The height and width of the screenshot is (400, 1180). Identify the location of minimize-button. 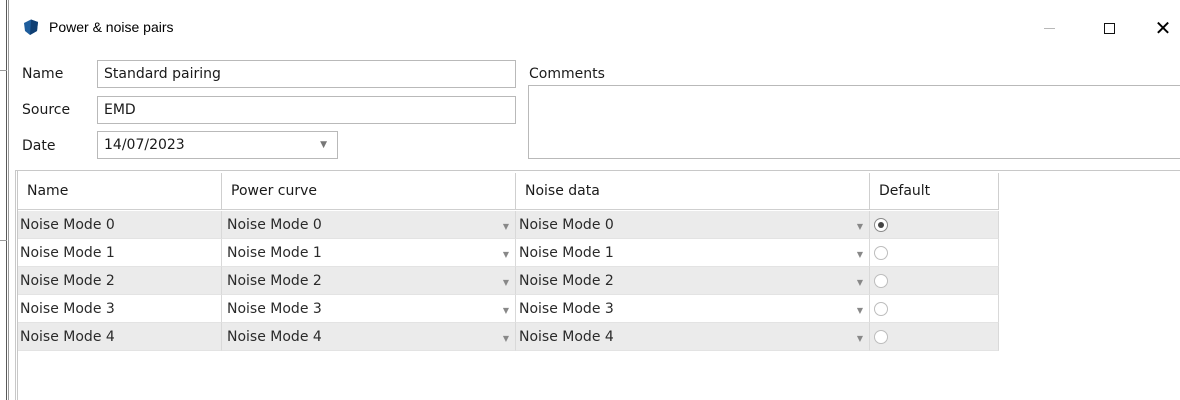
(1049, 28).